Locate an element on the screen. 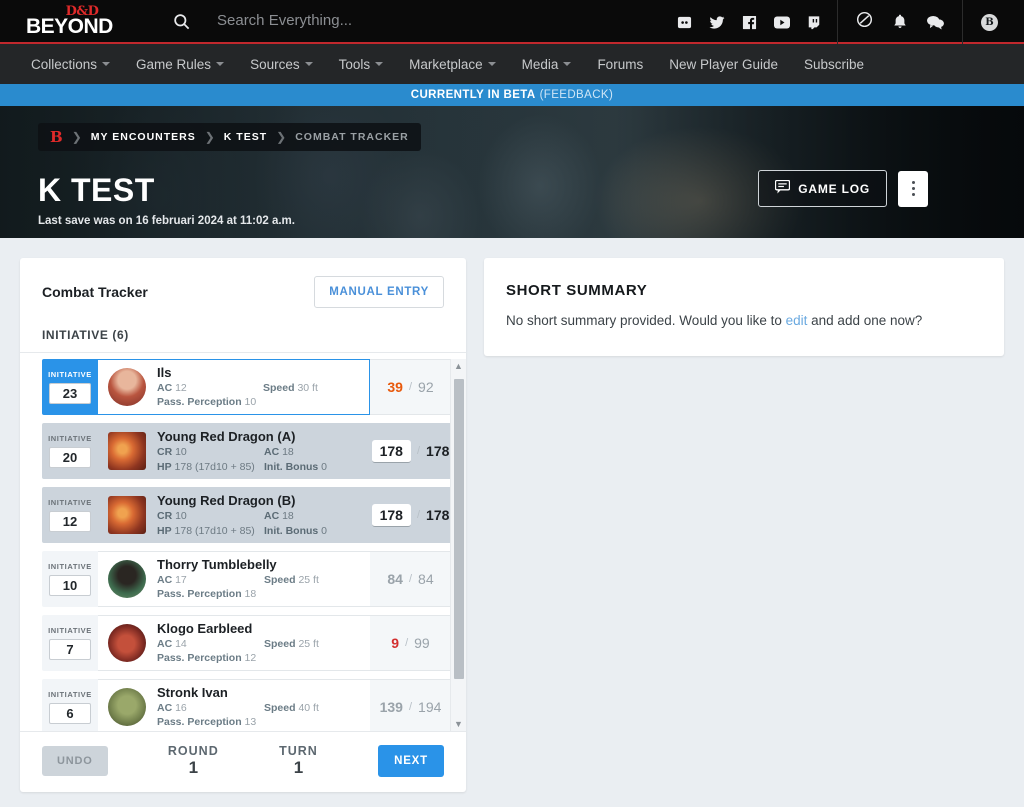 Image resolution: width=1024 pixels, height=807 pixels. discord-icon is located at coordinates (684, 22).